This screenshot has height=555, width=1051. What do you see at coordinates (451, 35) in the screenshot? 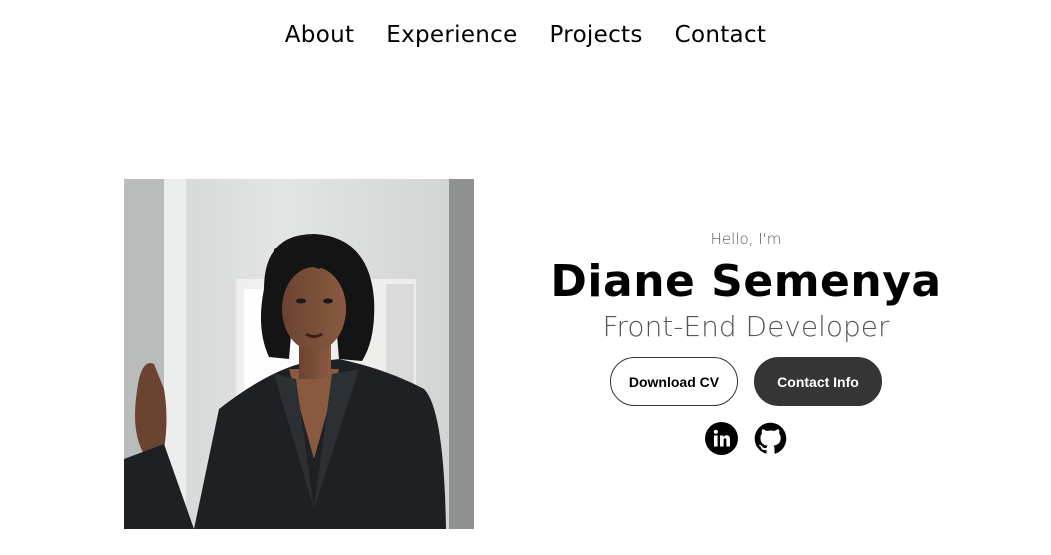
I see `nav-link-experience: Experience` at bounding box center [451, 35].